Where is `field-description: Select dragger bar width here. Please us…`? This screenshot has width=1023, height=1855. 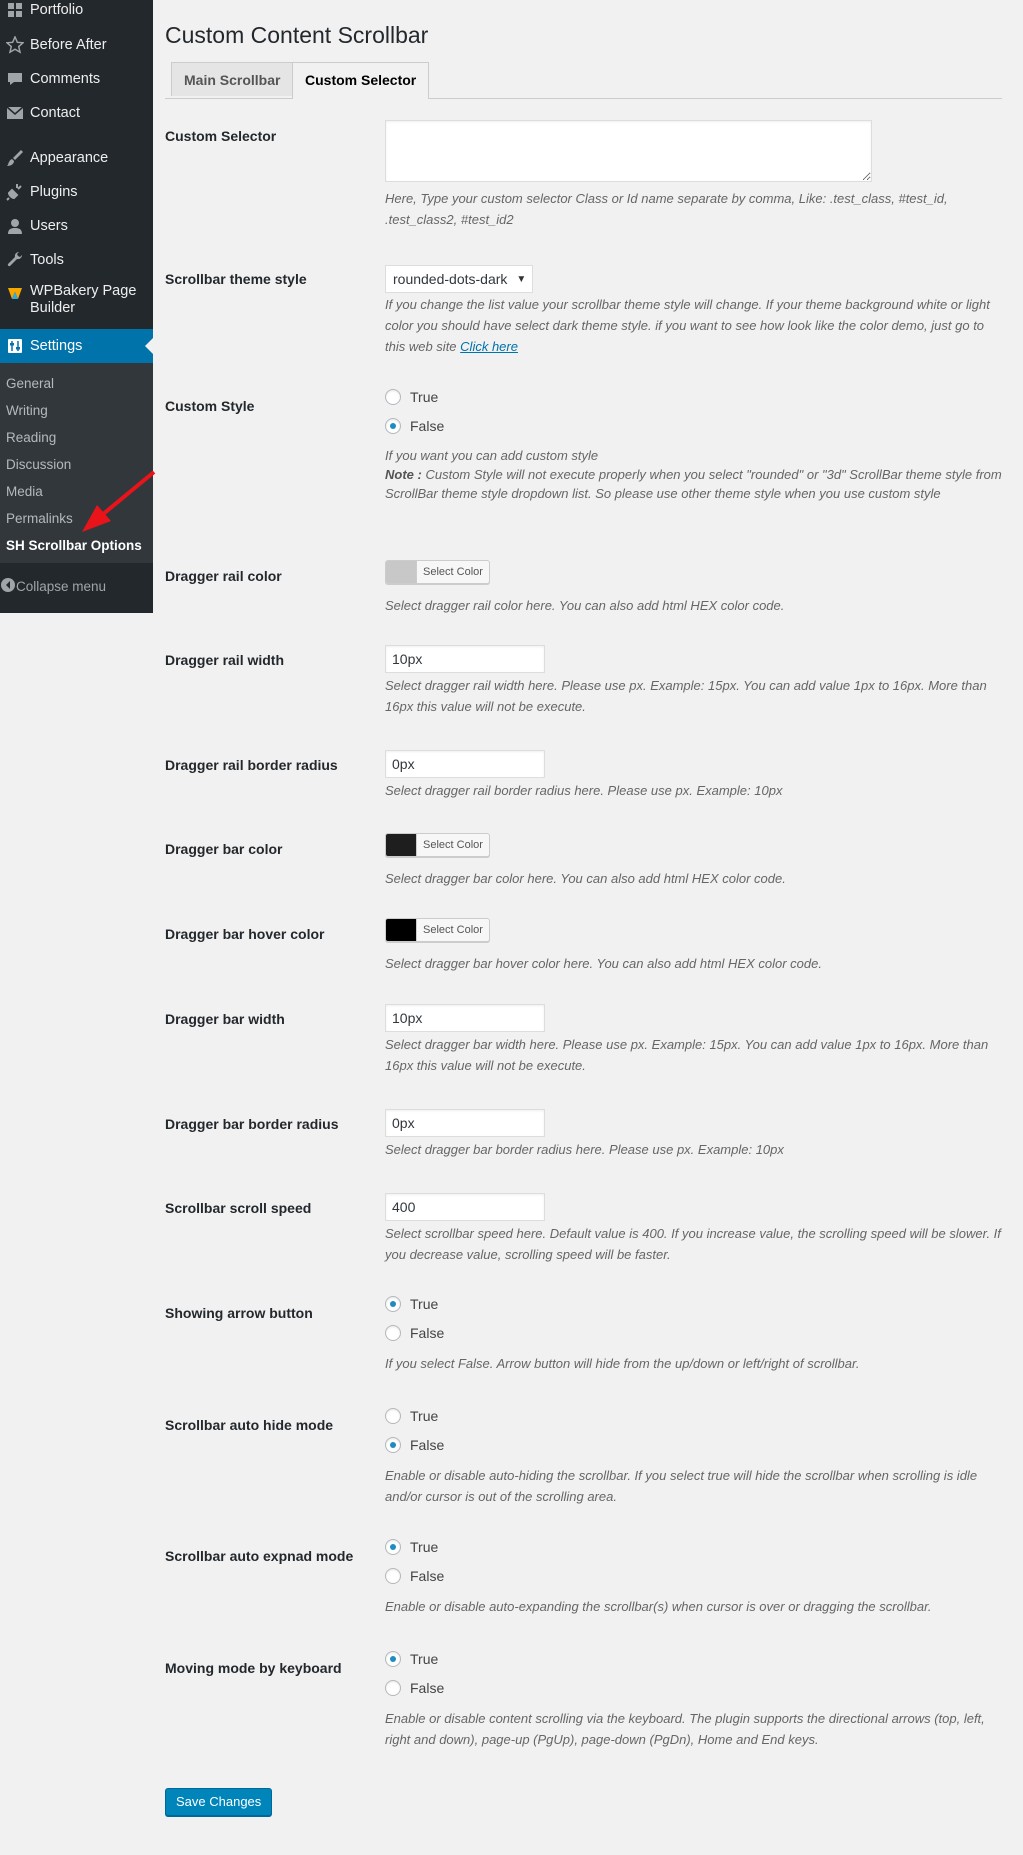 field-description: Select dragger bar width here. Please us… is located at coordinates (687, 1055).